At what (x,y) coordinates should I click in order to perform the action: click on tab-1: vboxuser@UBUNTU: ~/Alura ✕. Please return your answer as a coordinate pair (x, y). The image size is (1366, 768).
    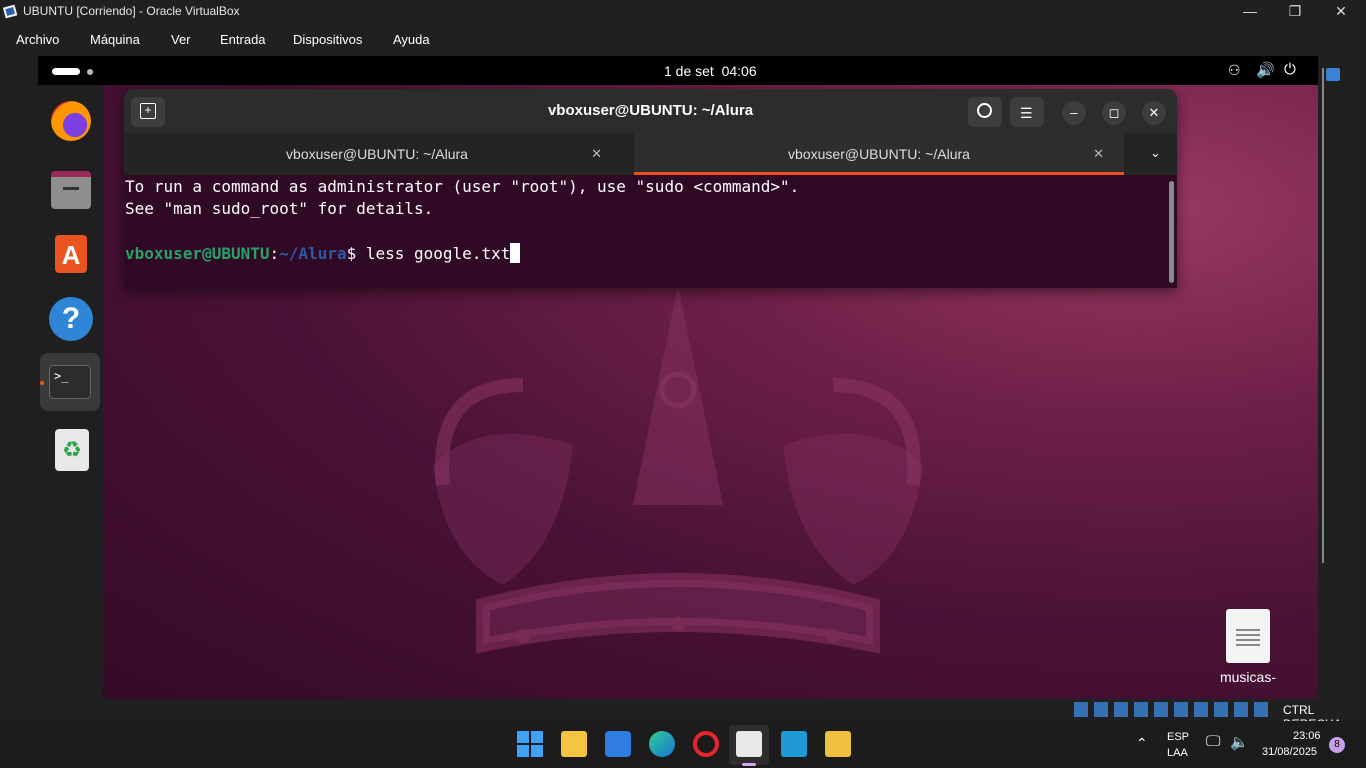
    Looking at the image, I should click on (377, 154).